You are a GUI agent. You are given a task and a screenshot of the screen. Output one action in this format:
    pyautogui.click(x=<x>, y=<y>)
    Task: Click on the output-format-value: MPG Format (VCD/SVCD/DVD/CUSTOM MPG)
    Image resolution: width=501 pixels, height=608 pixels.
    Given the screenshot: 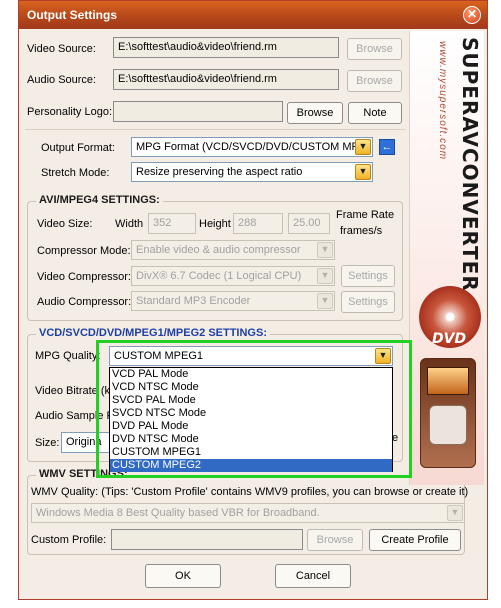 What is the action you would take?
    pyautogui.click(x=254, y=147)
    